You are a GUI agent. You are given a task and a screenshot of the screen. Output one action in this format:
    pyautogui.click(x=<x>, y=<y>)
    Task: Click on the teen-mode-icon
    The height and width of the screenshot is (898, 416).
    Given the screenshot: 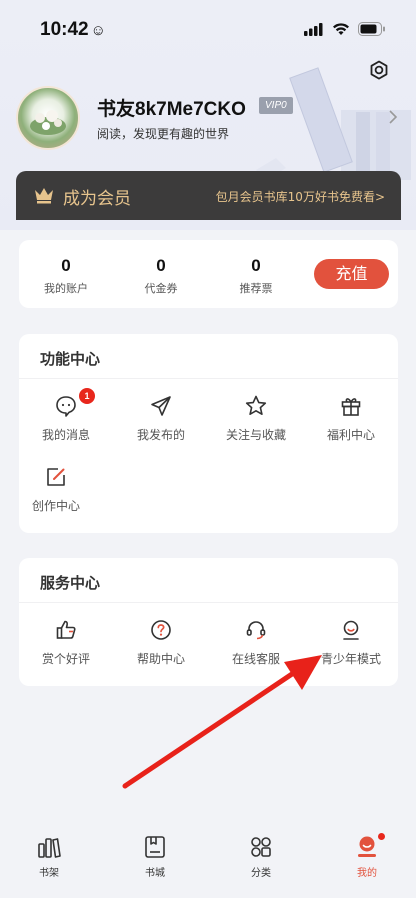 What is the action you would take?
    pyautogui.click(x=351, y=630)
    